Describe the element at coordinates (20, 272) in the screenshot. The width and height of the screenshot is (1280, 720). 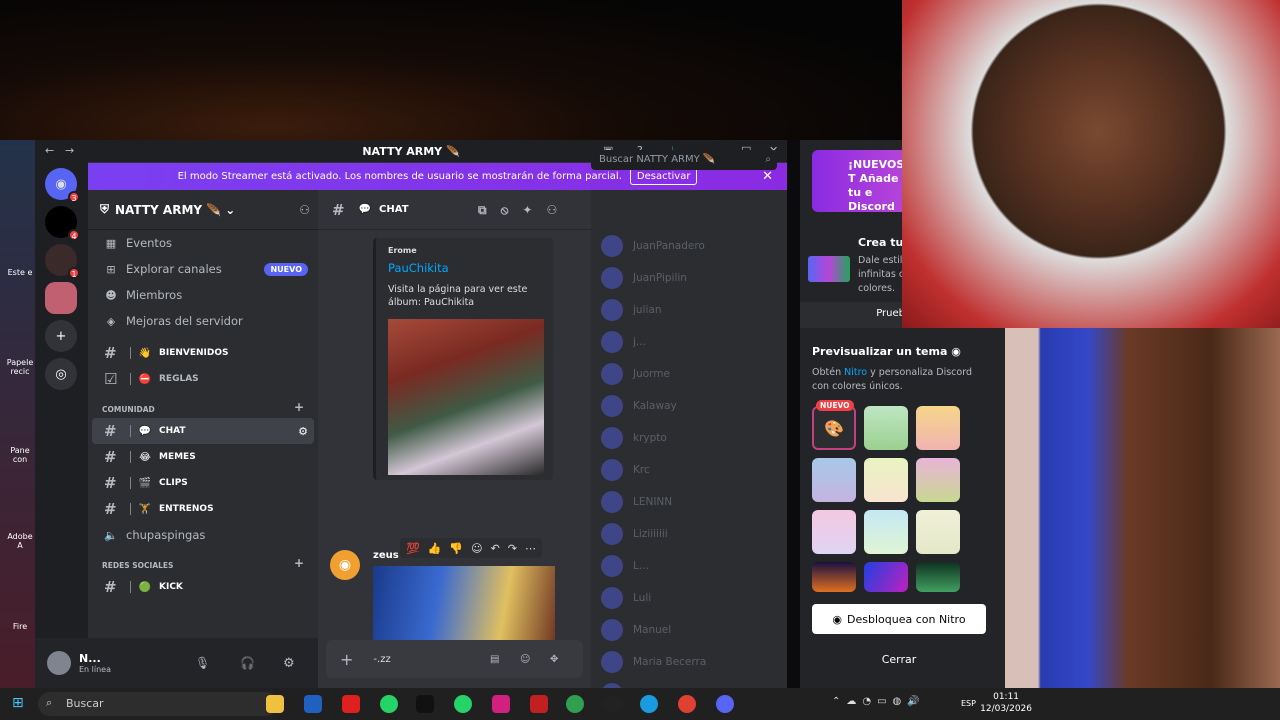
I see `desktop-icon-label: Este e` at that location.